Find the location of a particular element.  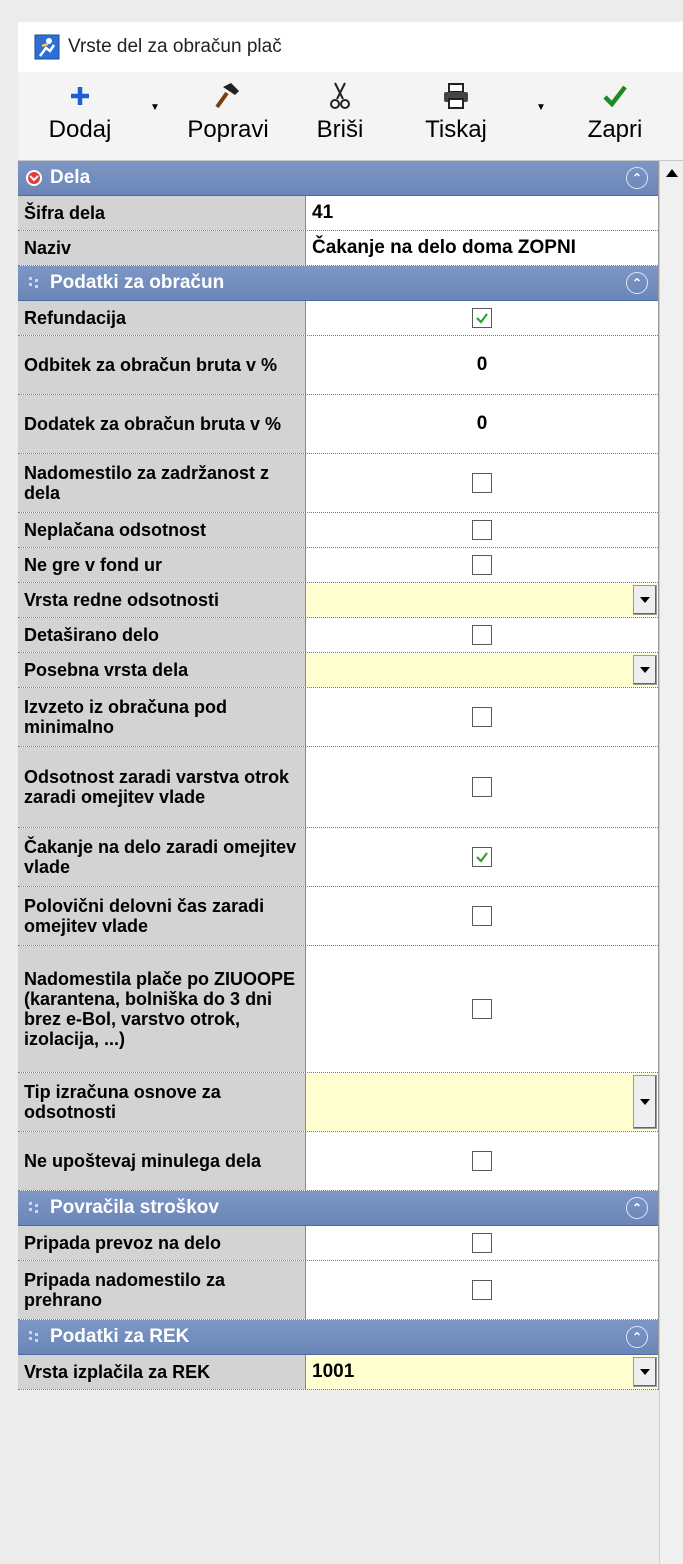

row-odbitek: Odbitek za obračun bruta v % 0 is located at coordinates (338, 365).